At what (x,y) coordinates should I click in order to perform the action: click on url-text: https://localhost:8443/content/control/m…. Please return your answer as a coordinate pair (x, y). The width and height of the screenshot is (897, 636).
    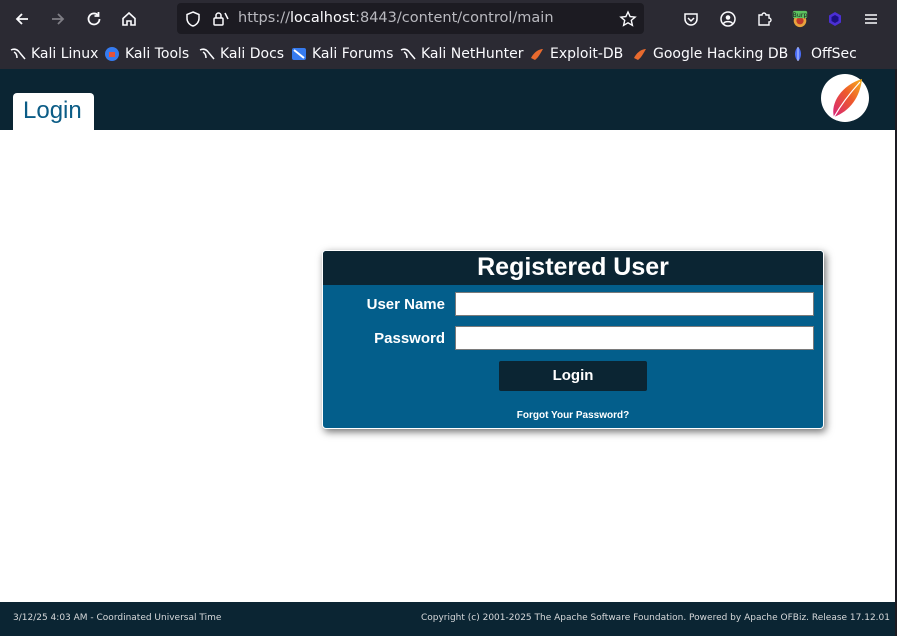
    Looking at the image, I should click on (396, 18).